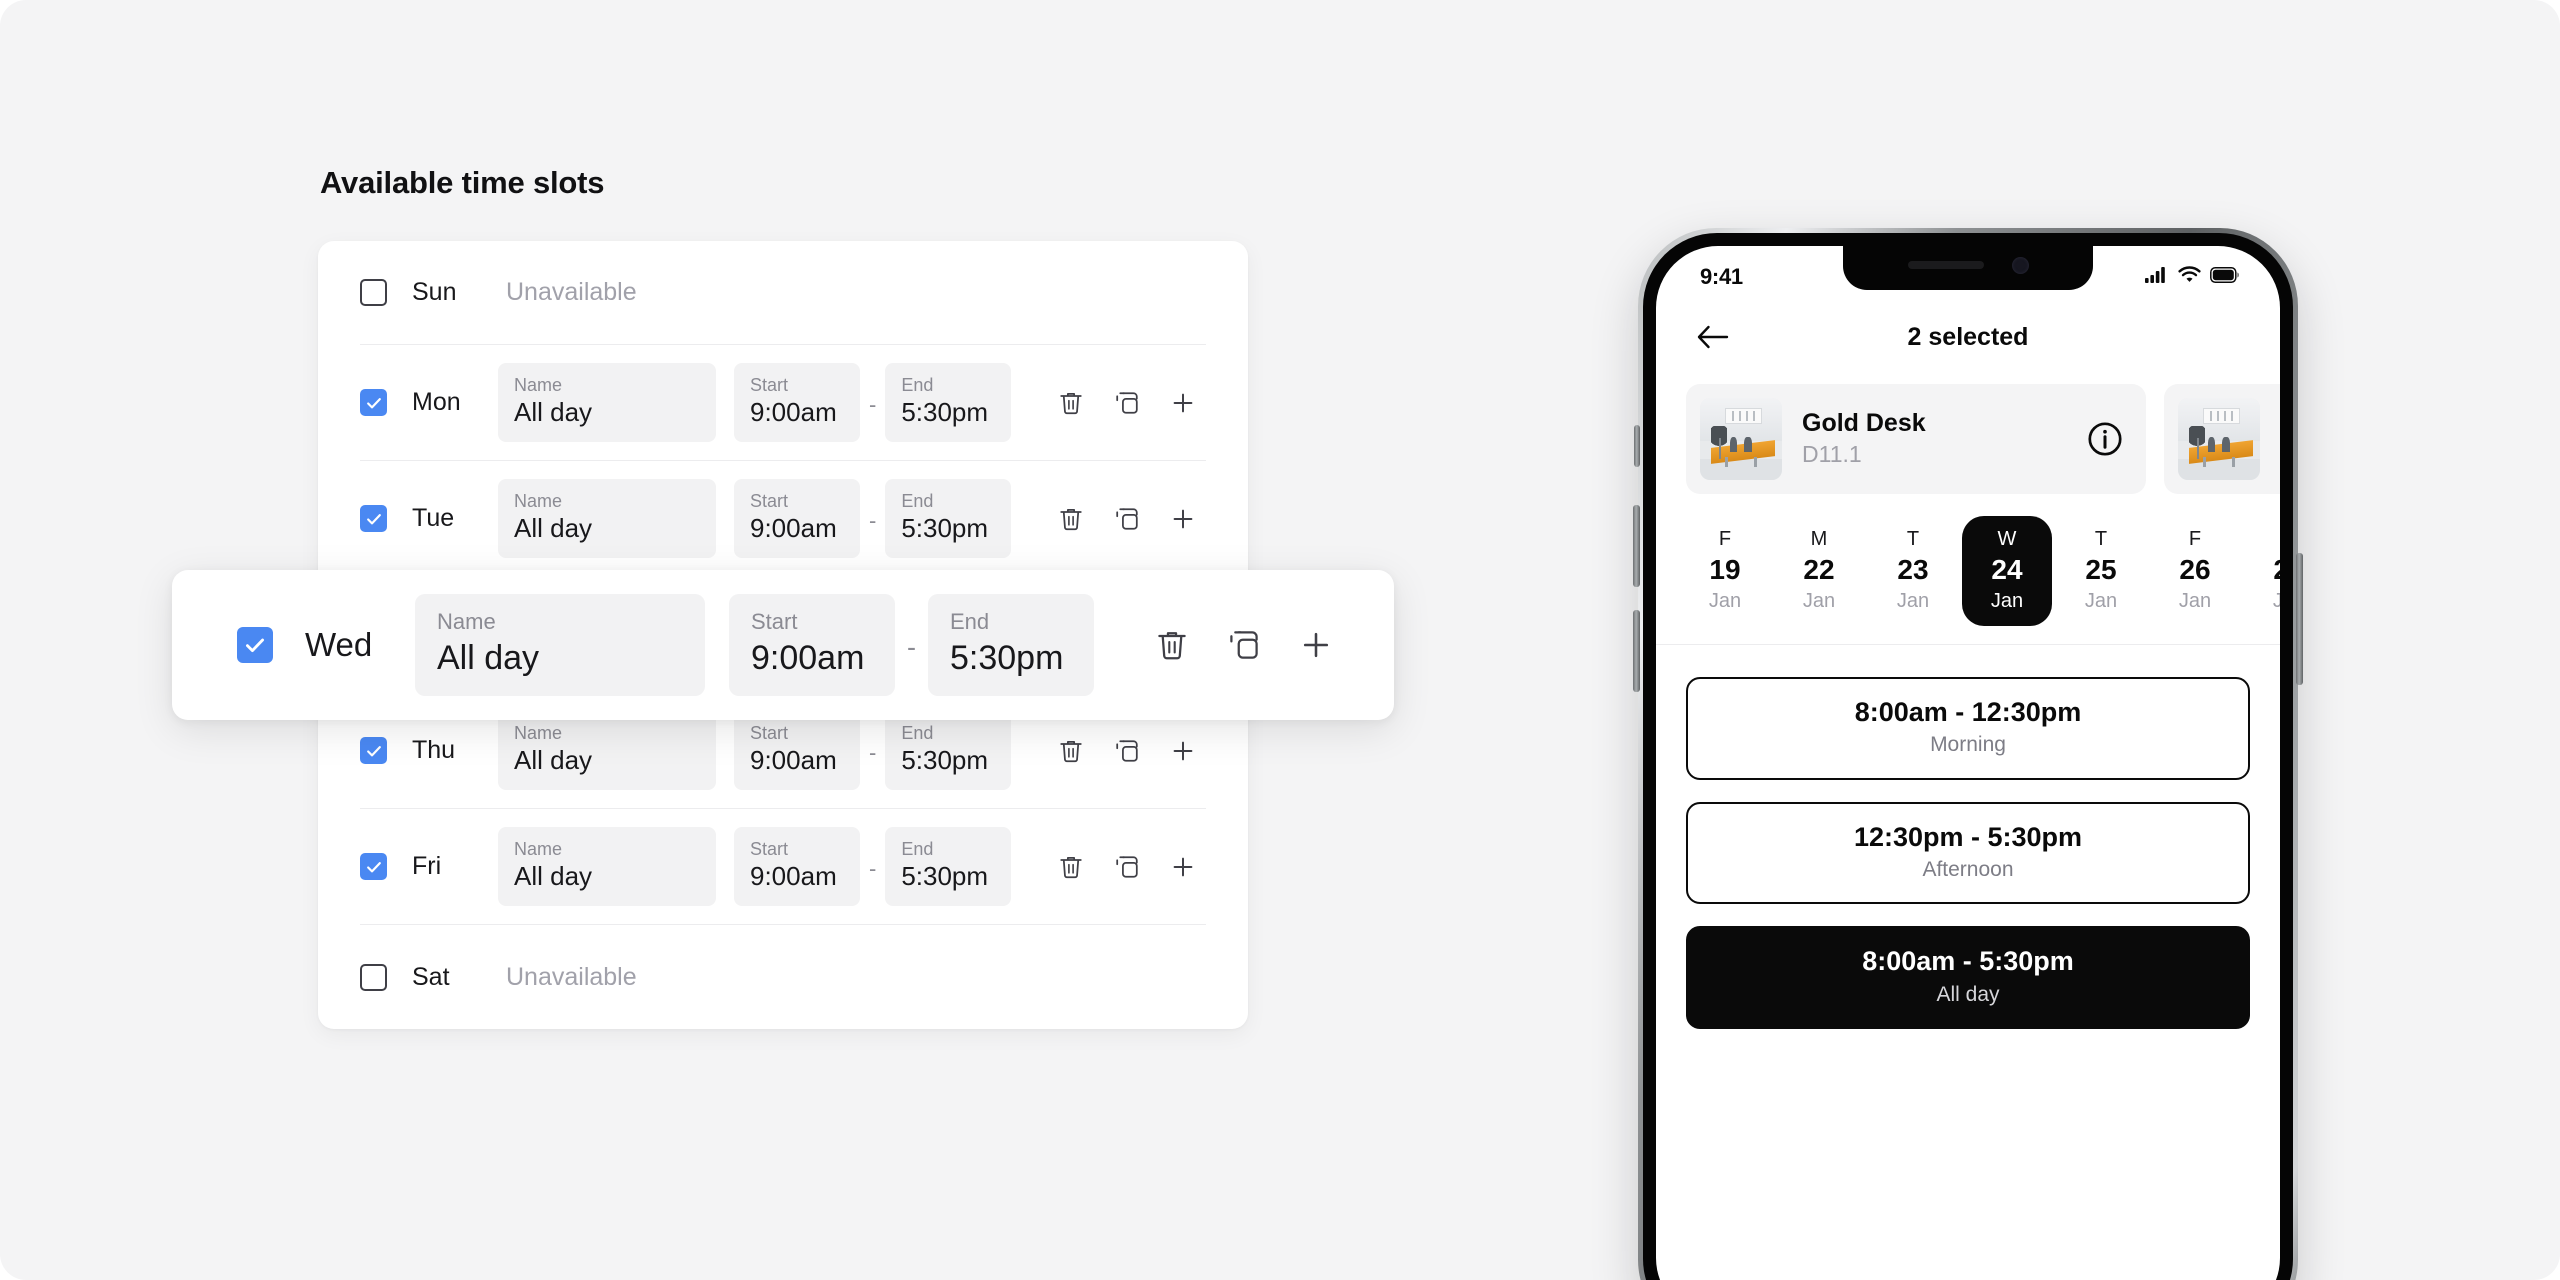  What do you see at coordinates (373, 866) in the screenshot?
I see `day-checkbox-fri` at bounding box center [373, 866].